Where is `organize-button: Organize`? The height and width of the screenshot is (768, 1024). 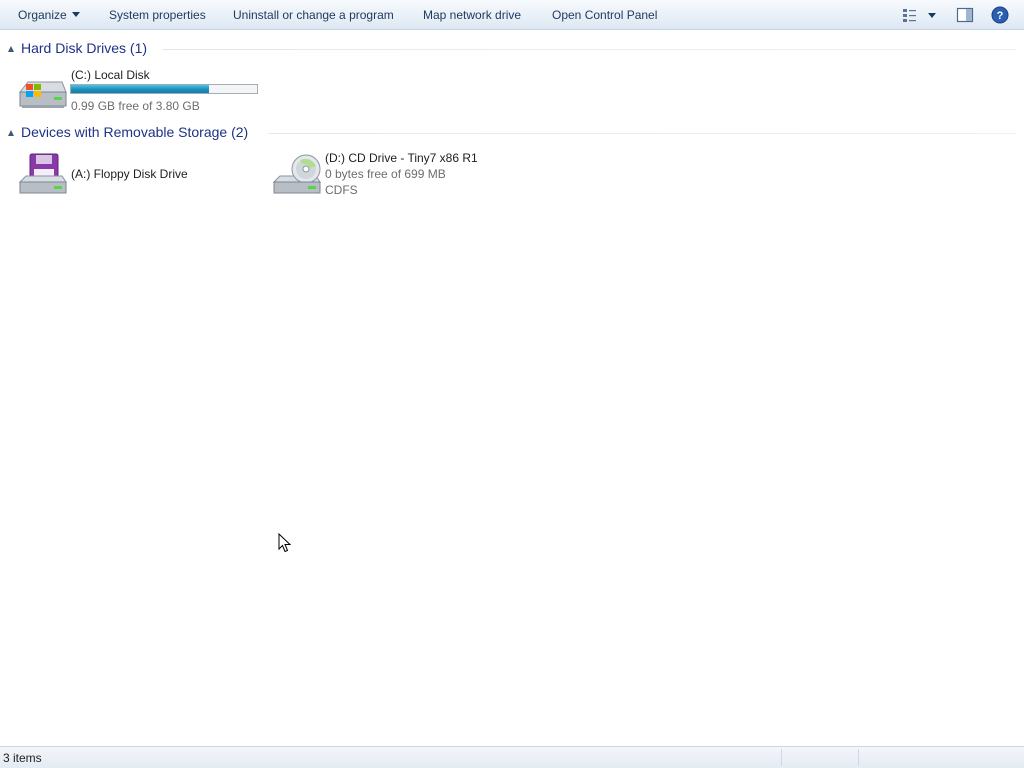
organize-button: Organize is located at coordinates (49, 15).